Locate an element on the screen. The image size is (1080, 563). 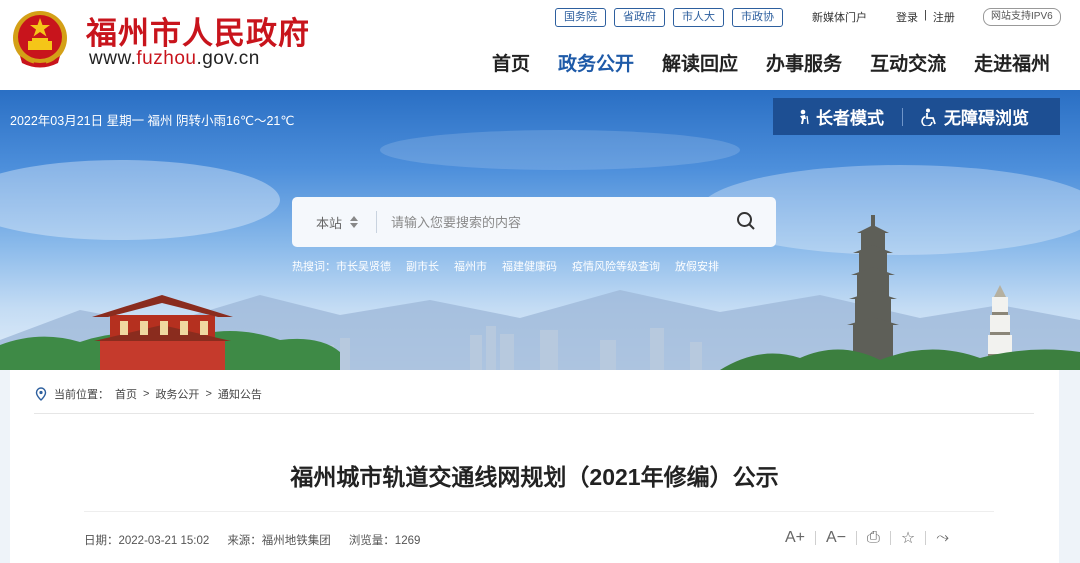
nav-home: 首页 is located at coordinates (511, 62).